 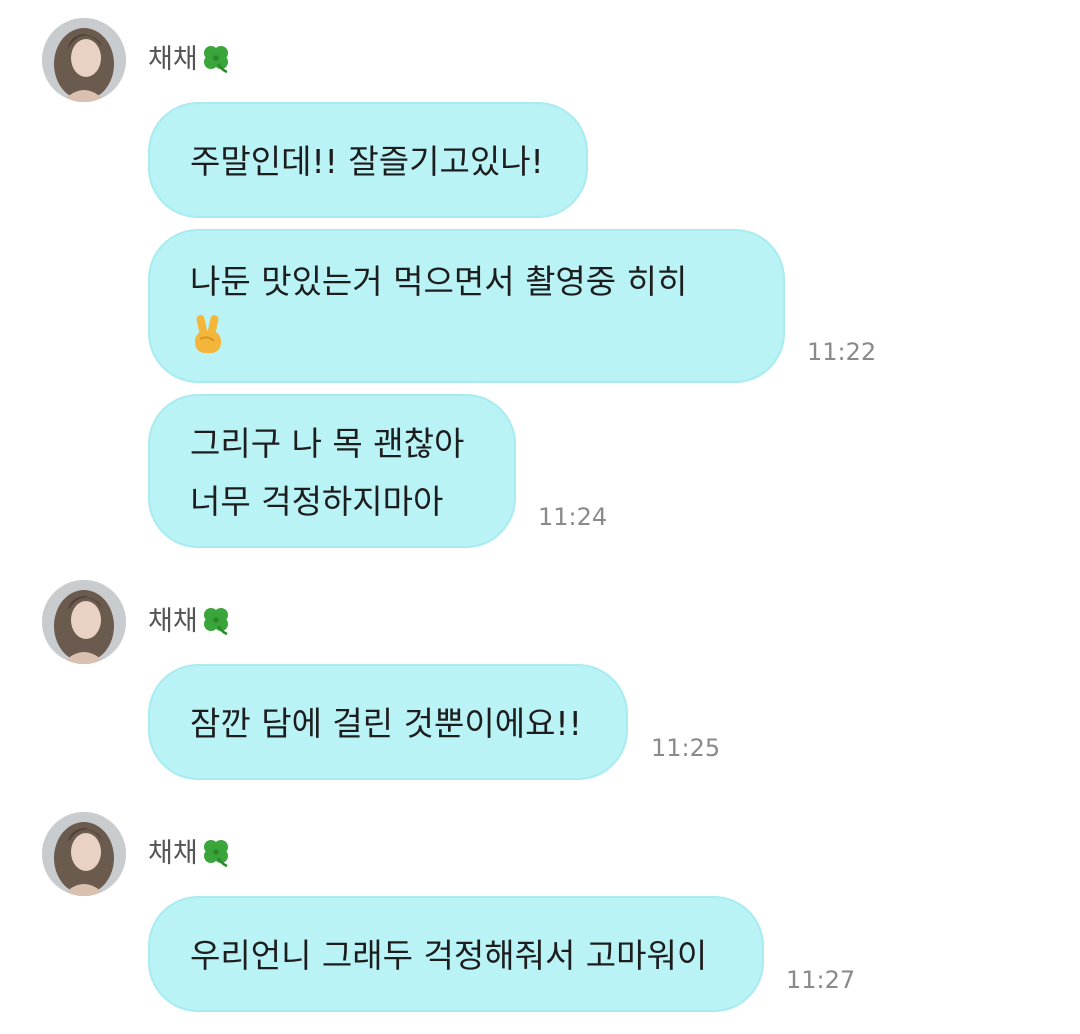 I want to click on message-text: 우리언니 그래두 걱정해줘서 고마워이, so click(x=449, y=955).